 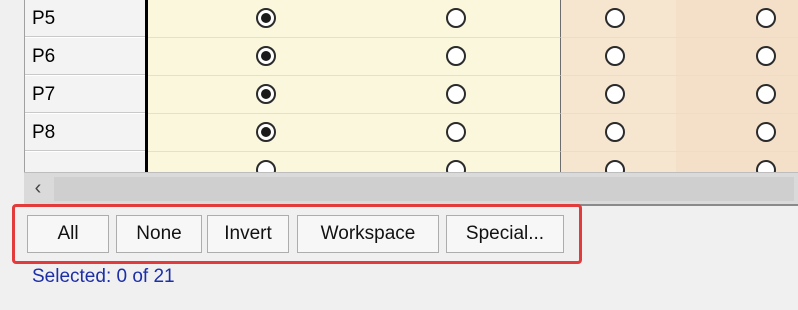 What do you see at coordinates (368, 234) in the screenshot?
I see `workspace-button: Workspace` at bounding box center [368, 234].